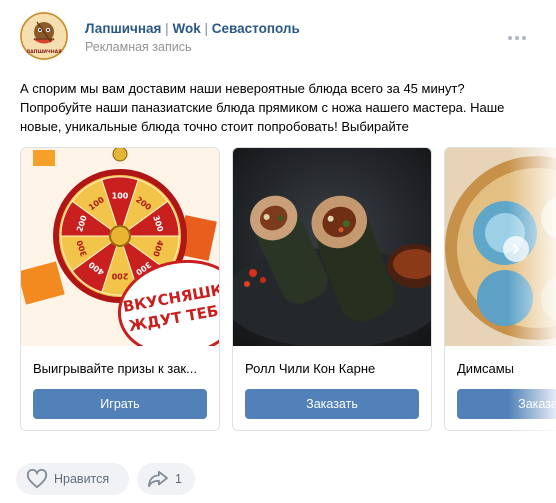 Image resolution: width=556 pixels, height=503 pixels. What do you see at coordinates (158, 479) in the screenshot?
I see `share-arrow-icon` at bounding box center [158, 479].